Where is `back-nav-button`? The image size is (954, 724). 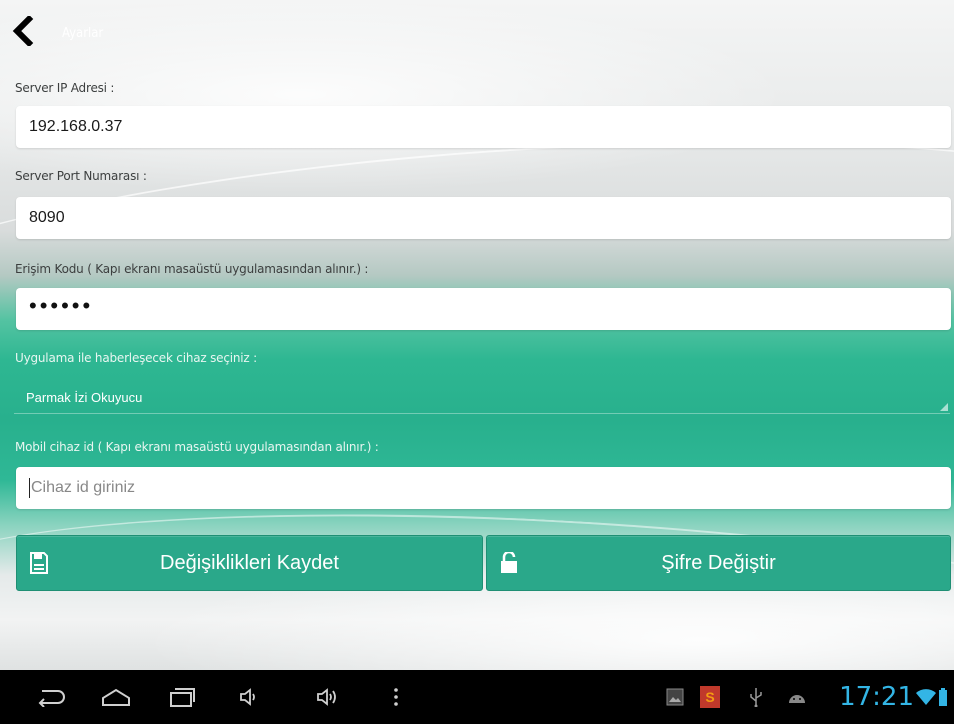
back-nav-button is located at coordinates (50, 697).